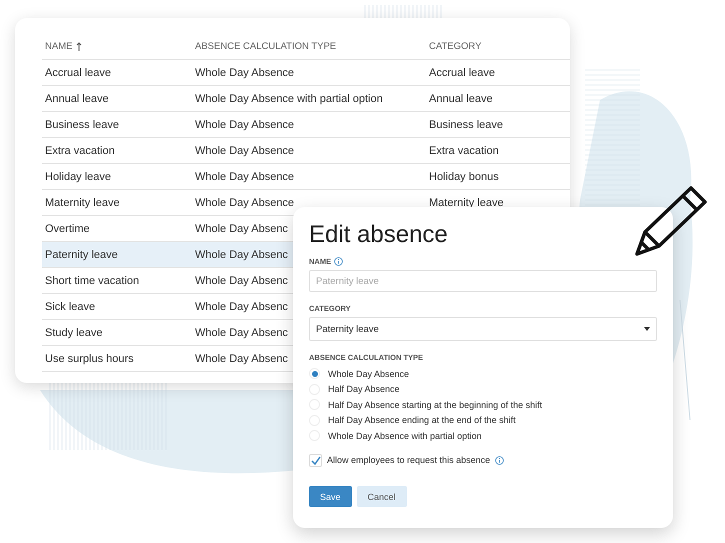  What do you see at coordinates (78, 176) in the screenshot?
I see `table-cell: Holiday leave` at bounding box center [78, 176].